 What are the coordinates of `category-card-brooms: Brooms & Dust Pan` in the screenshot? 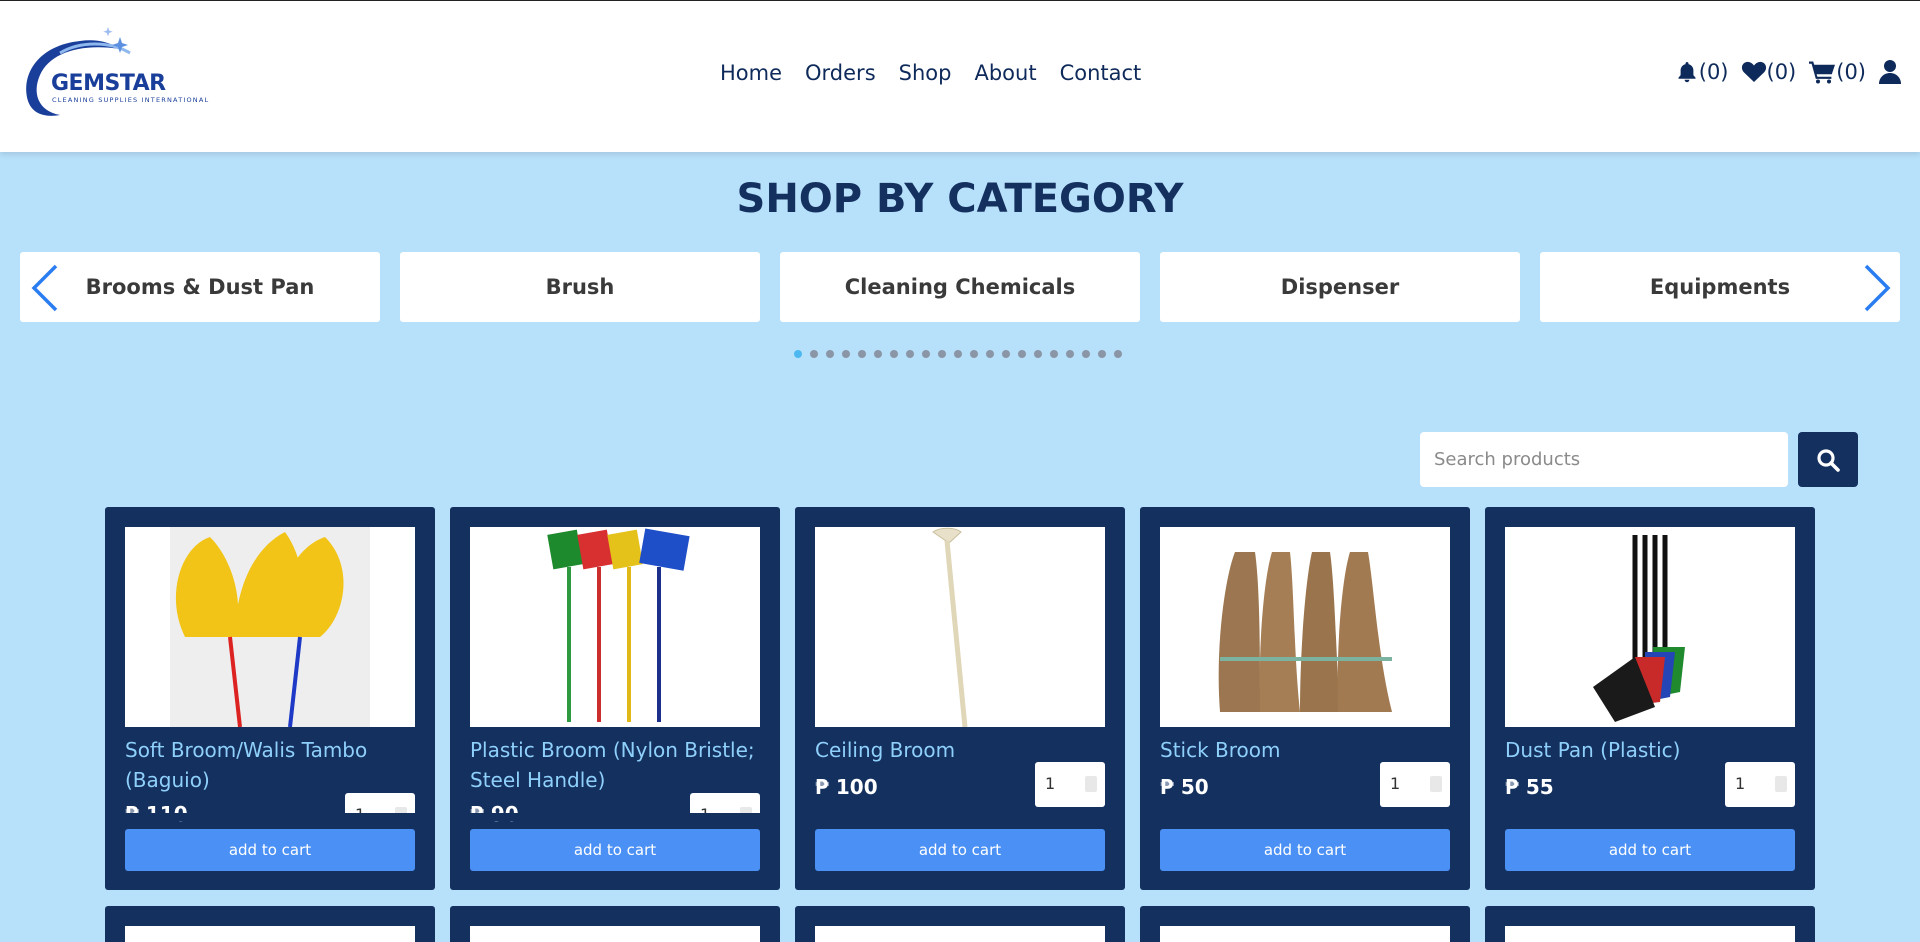 It's located at (200, 287).